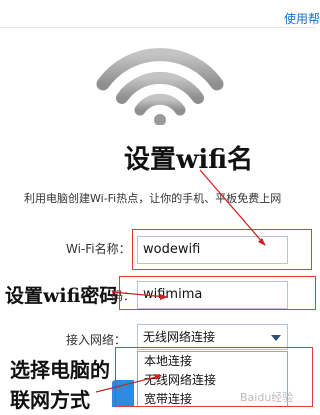 The width and height of the screenshot is (320, 415). What do you see at coordinates (60, 370) in the screenshot?
I see `annotation-choose-network-line1: 选择电脑的` at bounding box center [60, 370].